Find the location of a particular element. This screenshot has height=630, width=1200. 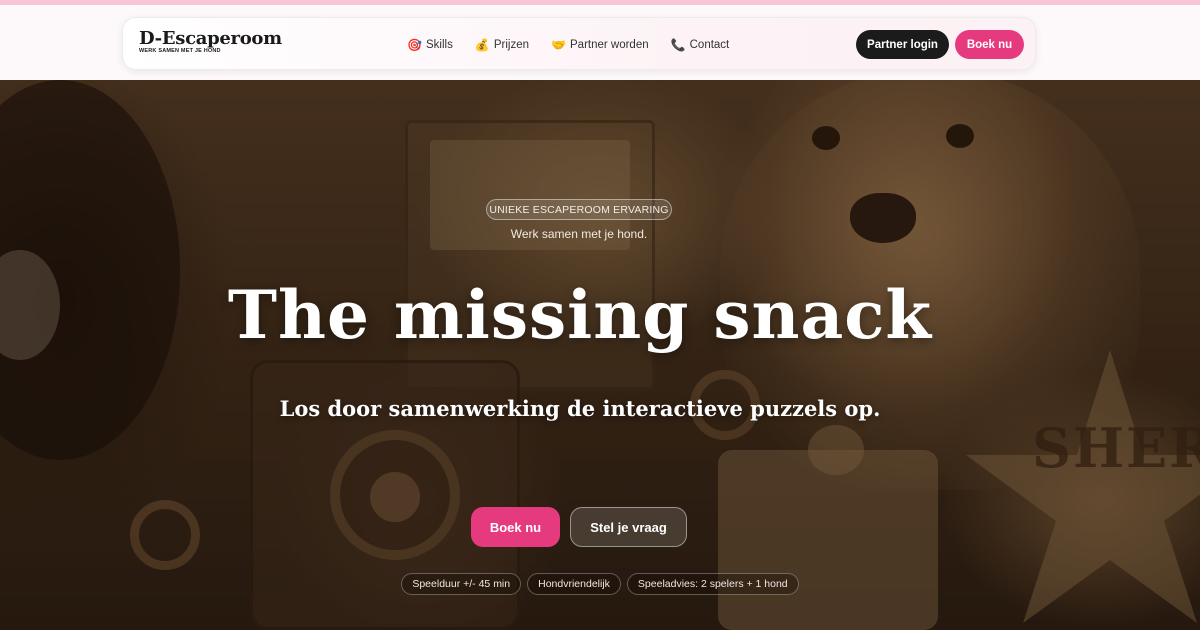

experience-badge: UNIEKE ESCAPEROOM ERVARING is located at coordinates (579, 209).